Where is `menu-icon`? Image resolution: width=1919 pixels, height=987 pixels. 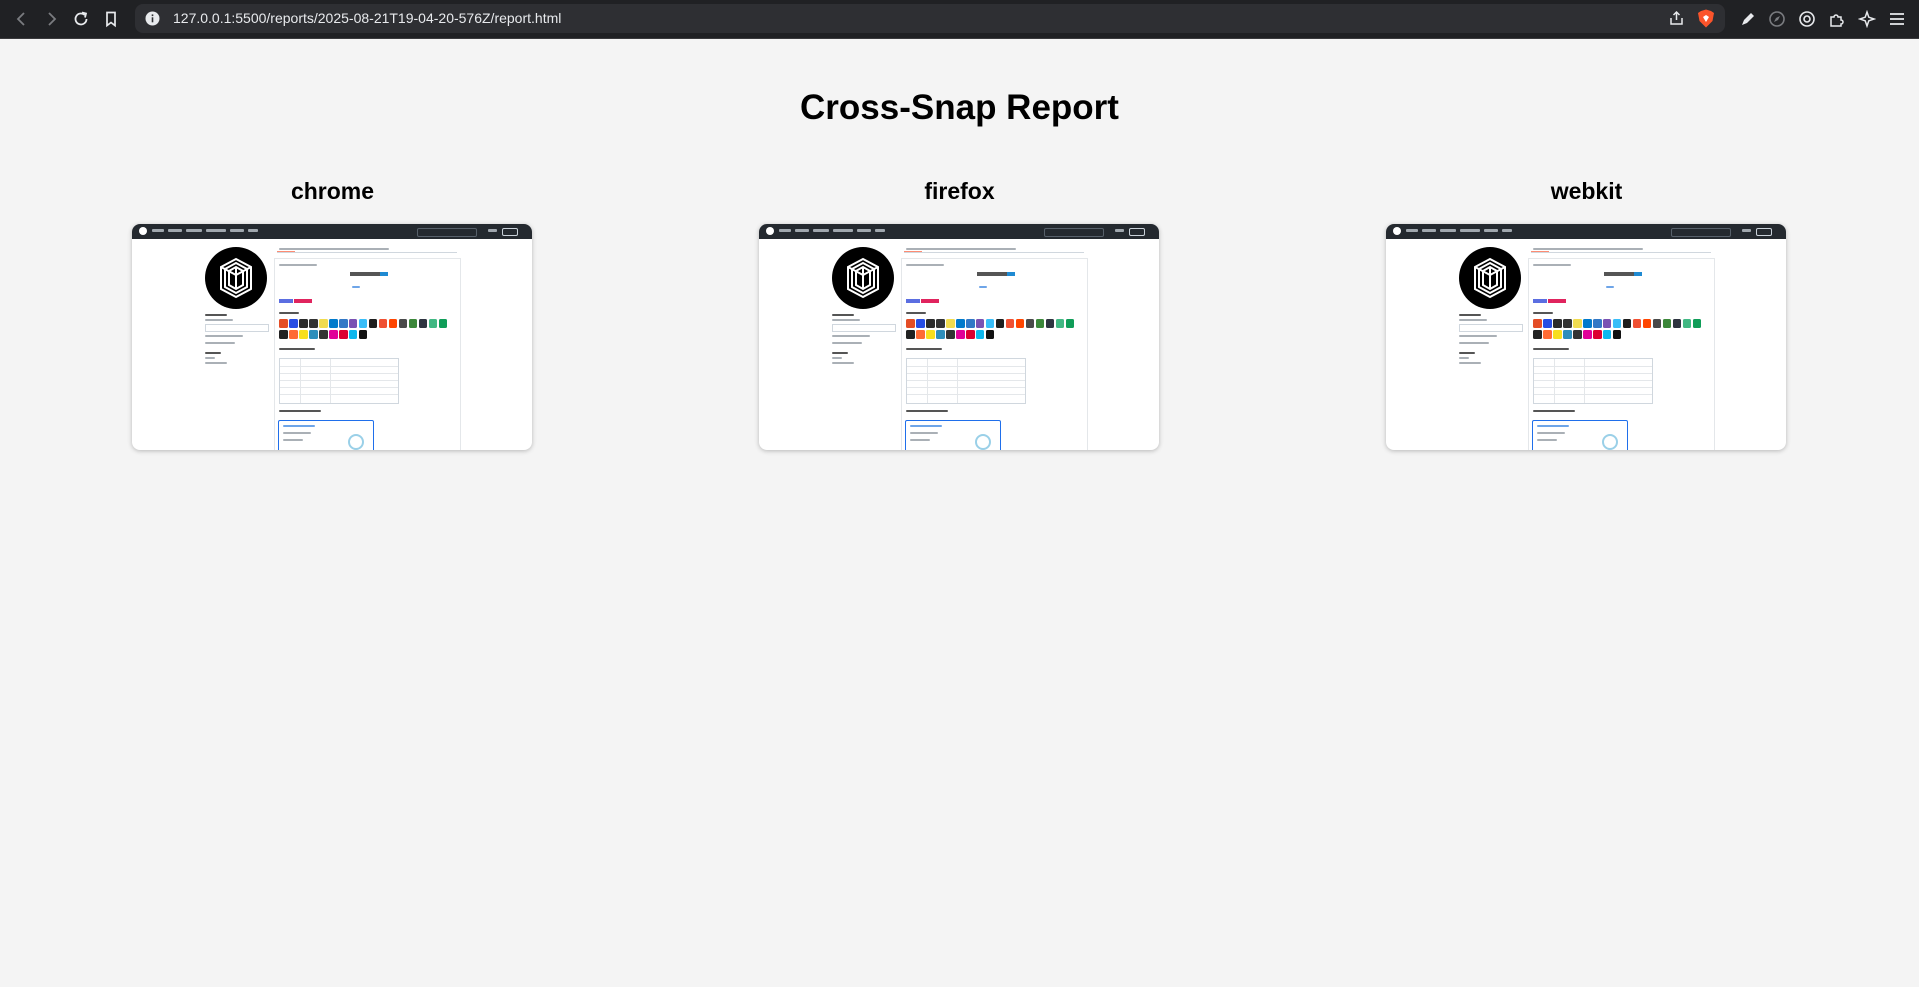
menu-icon is located at coordinates (1897, 19).